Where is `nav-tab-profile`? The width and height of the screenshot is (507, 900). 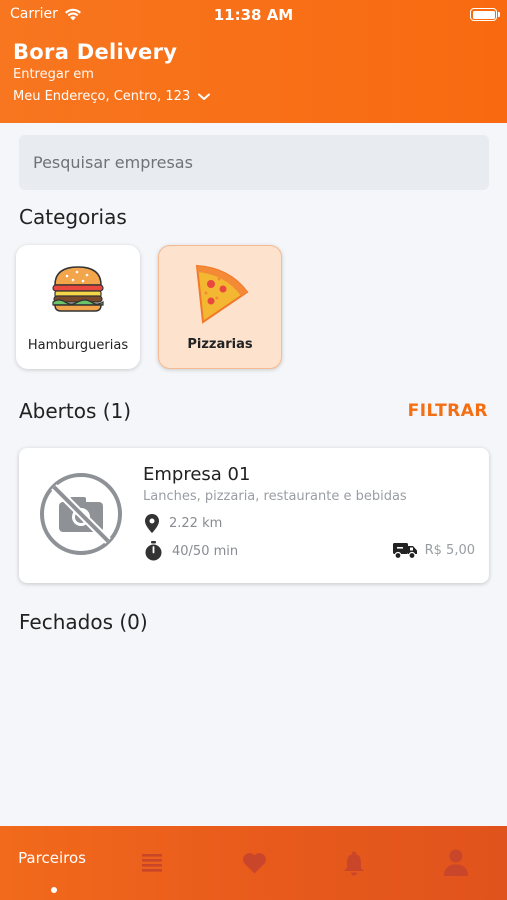
nav-tab-profile is located at coordinates (456, 863).